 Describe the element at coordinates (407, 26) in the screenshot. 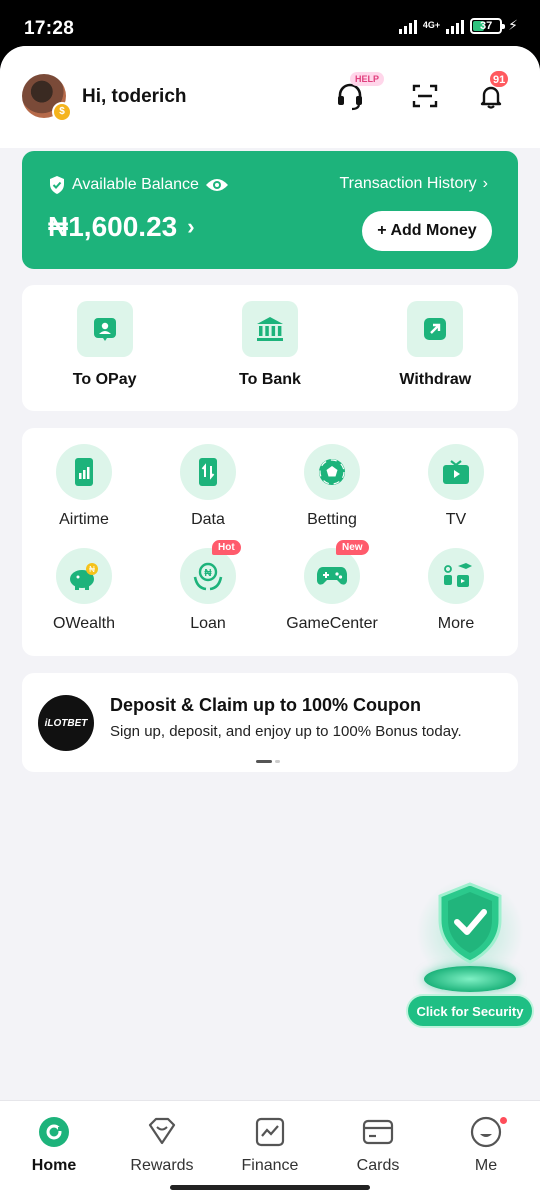

I see `signal-icon` at that location.